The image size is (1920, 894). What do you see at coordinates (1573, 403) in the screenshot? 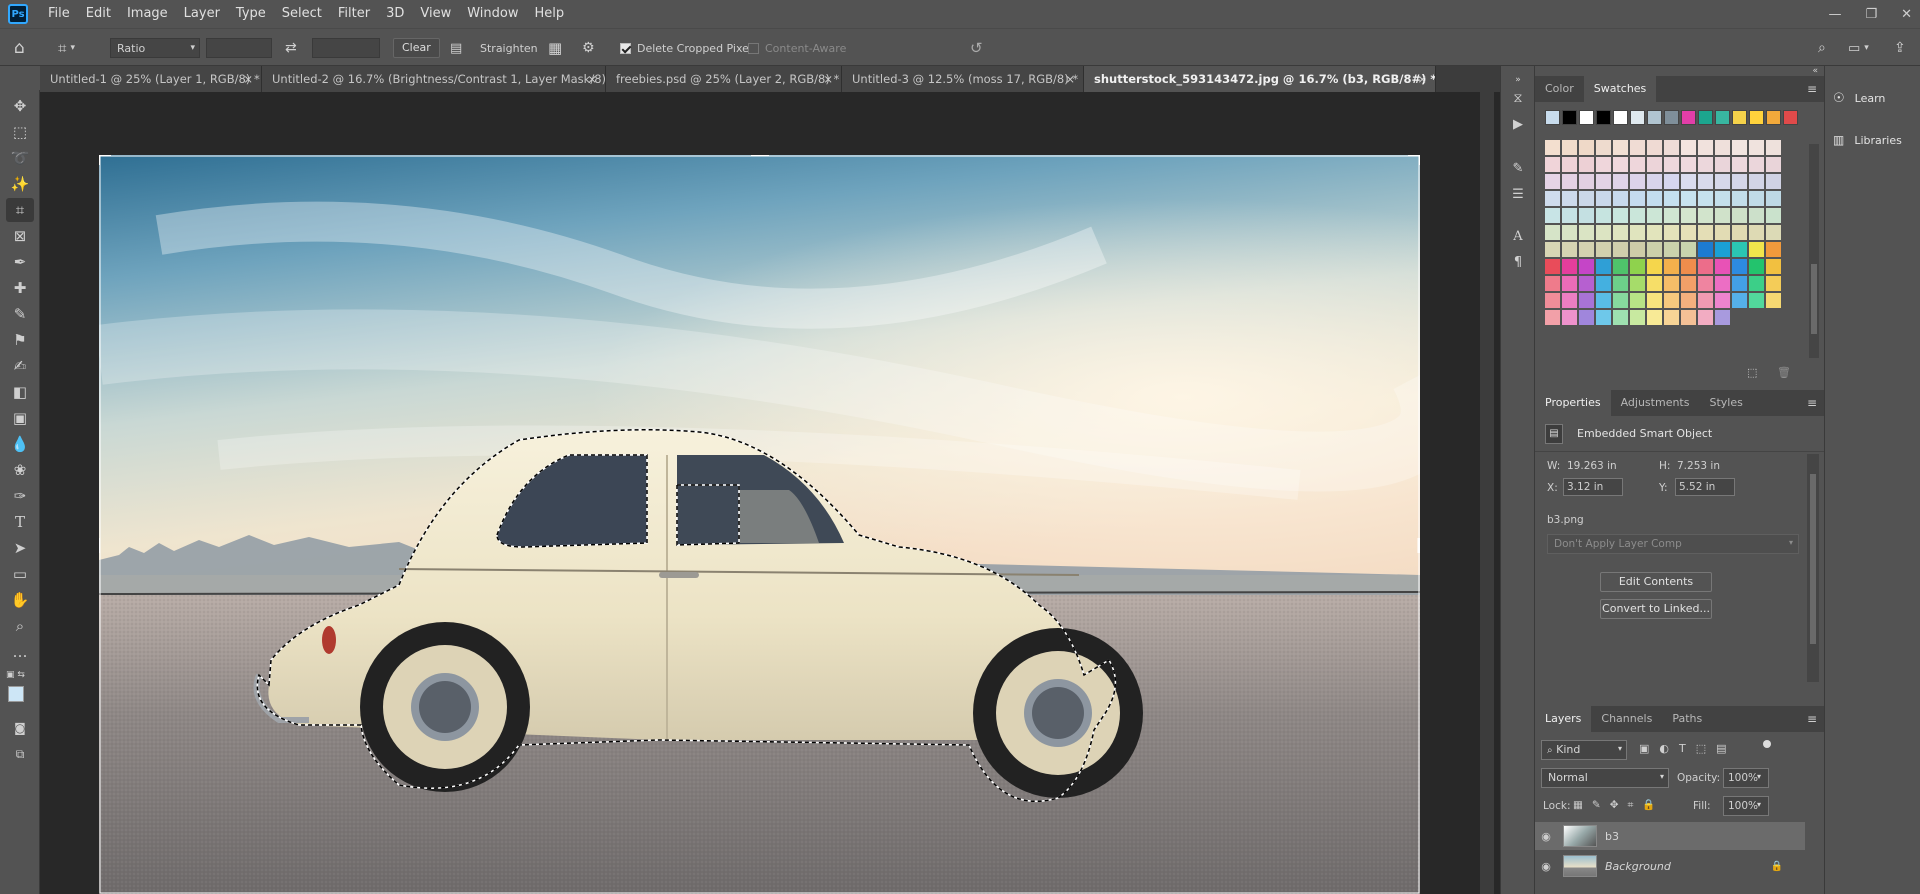
I see `tab-properties: Properties` at bounding box center [1573, 403].